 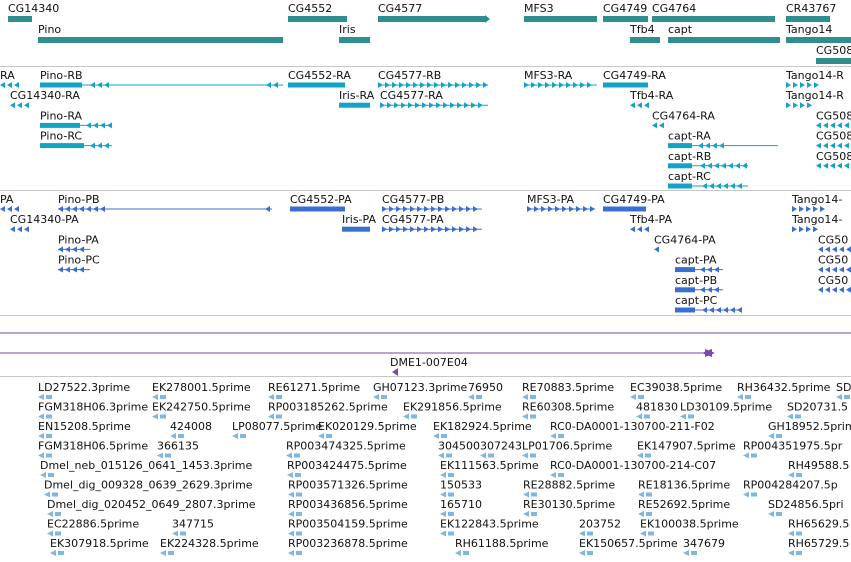 What do you see at coordinates (9, 202) in the screenshot?
I see `protein-feature: PA` at bounding box center [9, 202].